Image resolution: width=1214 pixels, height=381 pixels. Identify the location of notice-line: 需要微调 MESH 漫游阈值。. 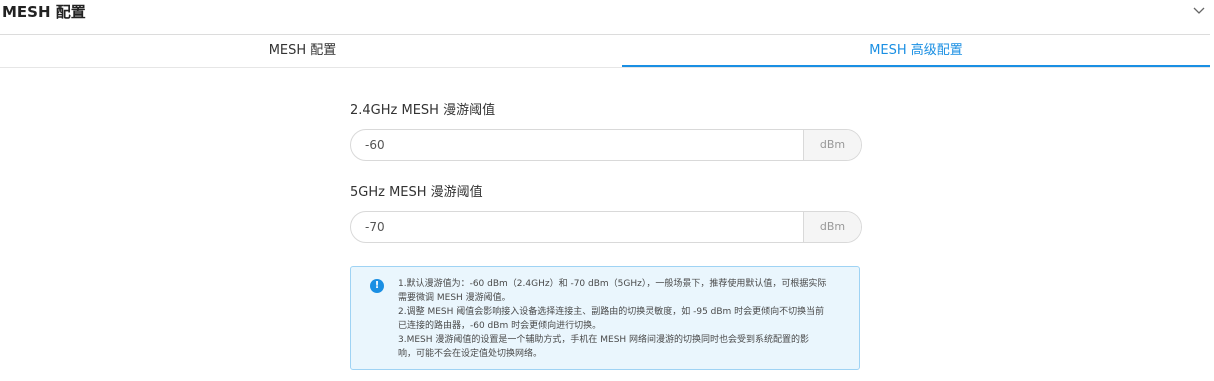
(454, 298).